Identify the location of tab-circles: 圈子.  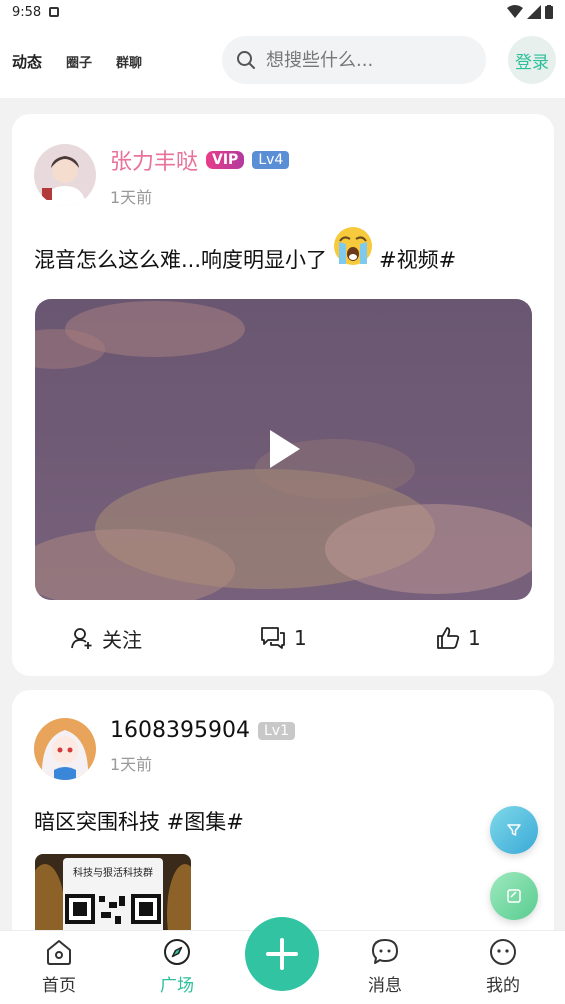
(79, 61).